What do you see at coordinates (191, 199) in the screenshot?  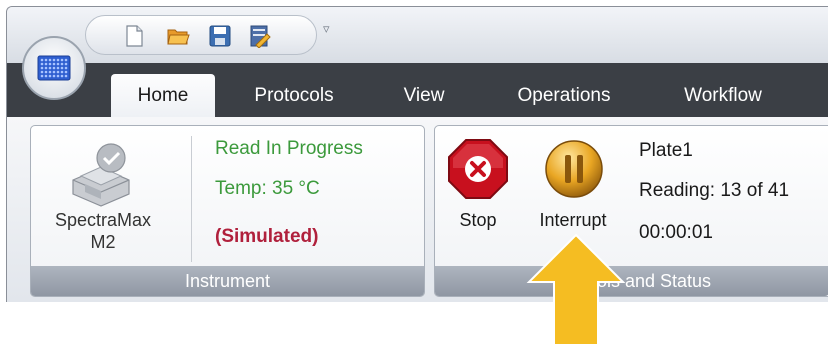 I see `group-divider` at bounding box center [191, 199].